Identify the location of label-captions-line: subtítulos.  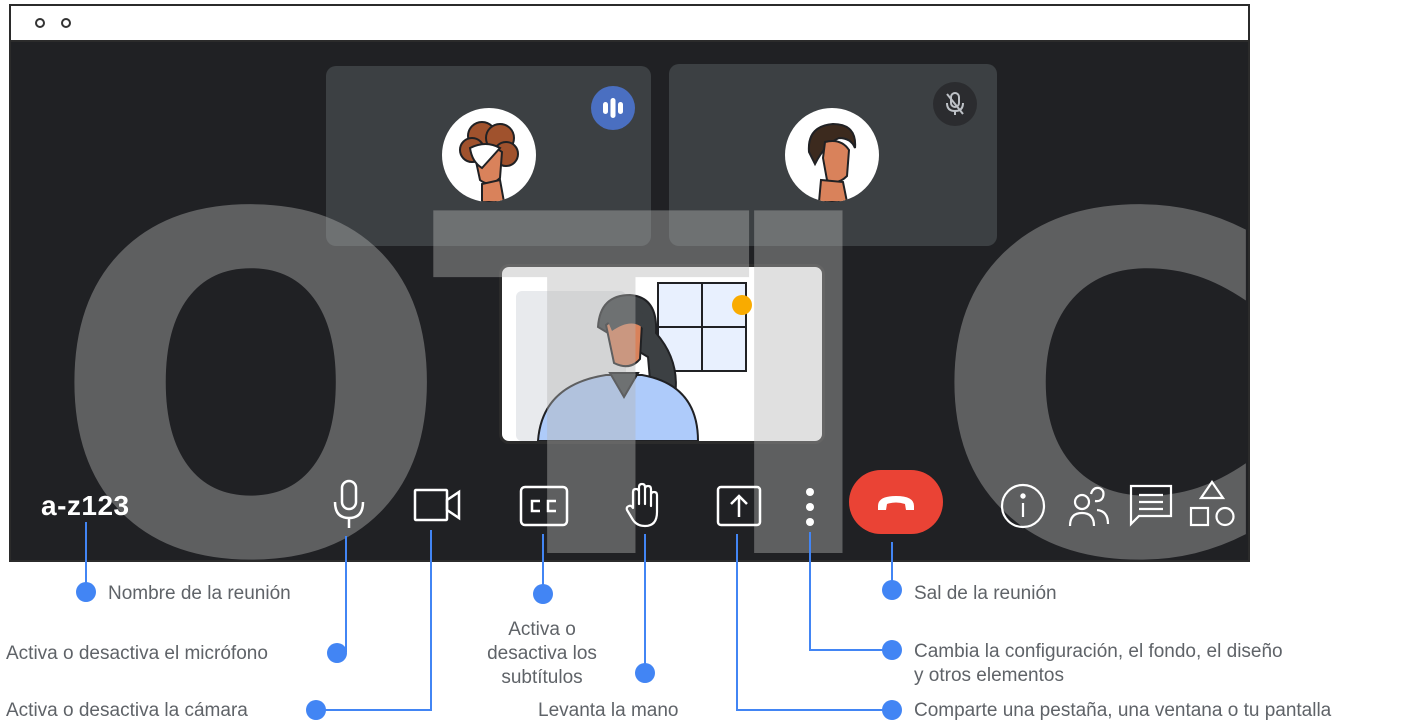
(542, 677).